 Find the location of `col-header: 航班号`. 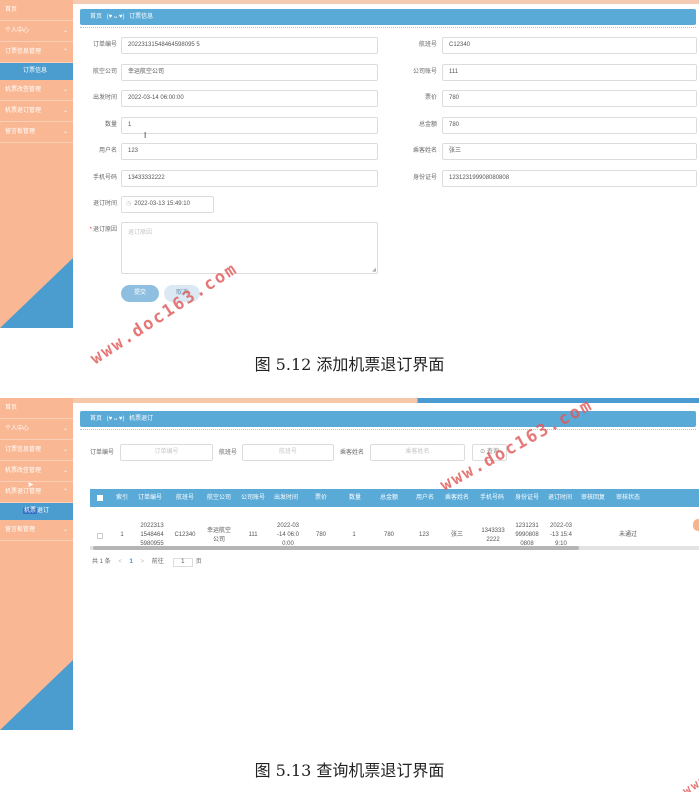

col-header: 航班号 is located at coordinates (185, 498).